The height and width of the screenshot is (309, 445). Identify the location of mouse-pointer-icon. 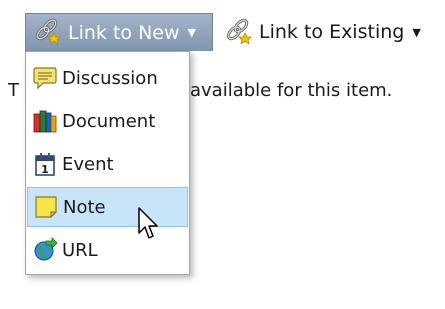
(149, 226).